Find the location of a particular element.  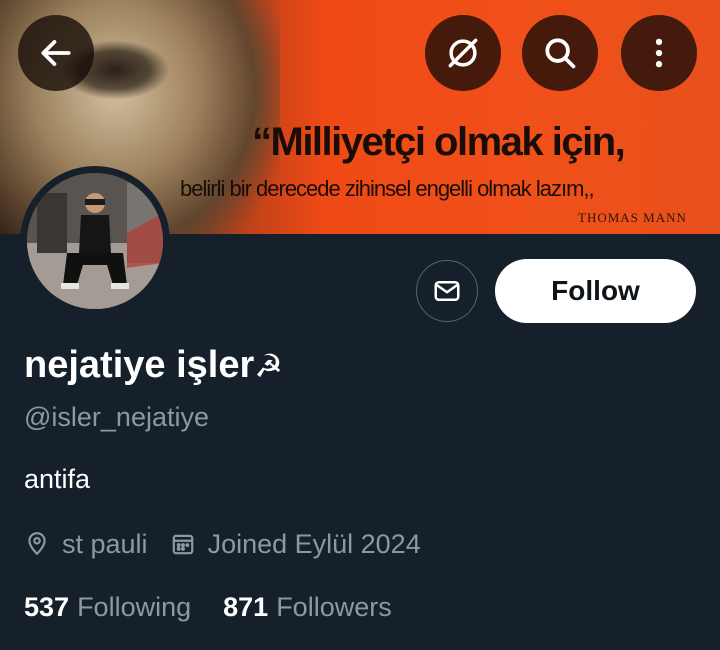

grok-button is located at coordinates (463, 53).